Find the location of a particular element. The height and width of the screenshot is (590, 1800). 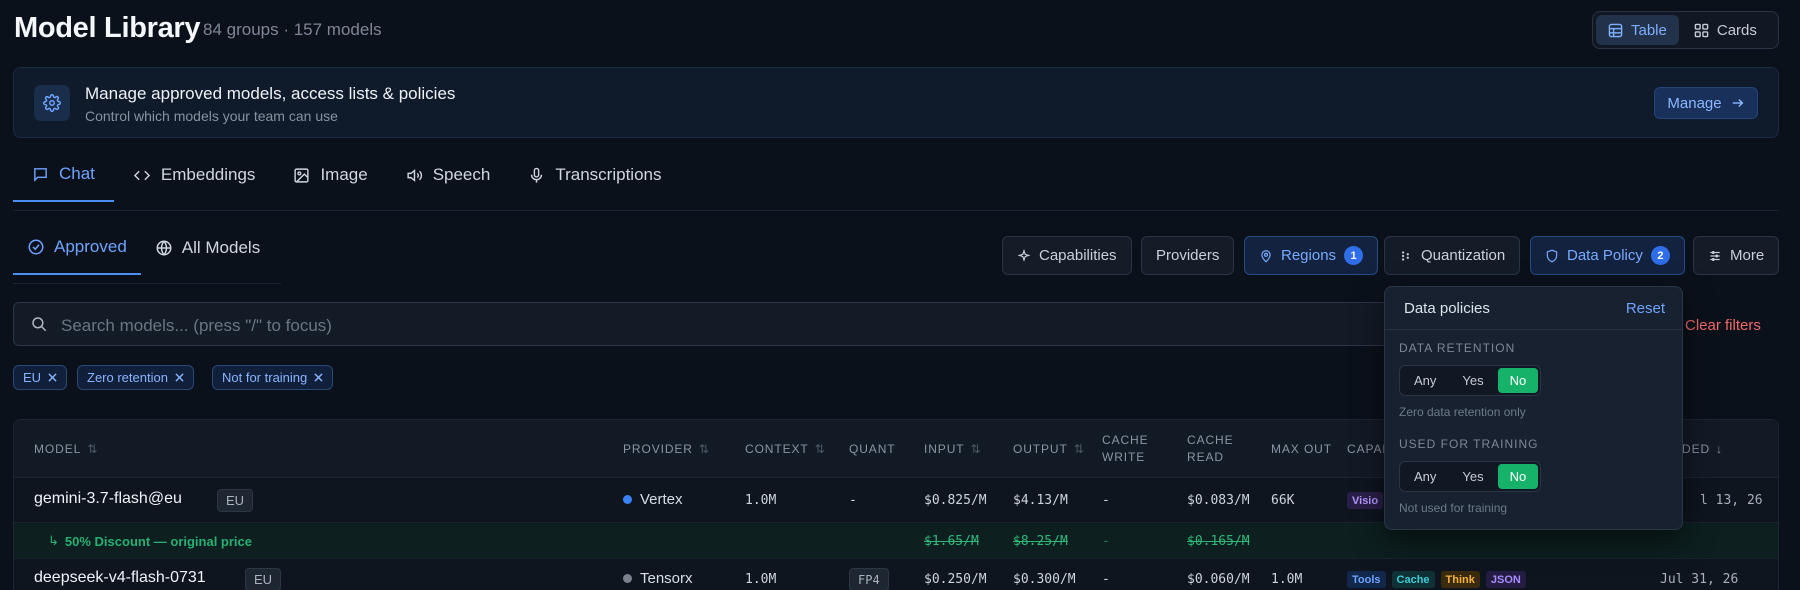

map-pin-icon is located at coordinates (1266, 256).